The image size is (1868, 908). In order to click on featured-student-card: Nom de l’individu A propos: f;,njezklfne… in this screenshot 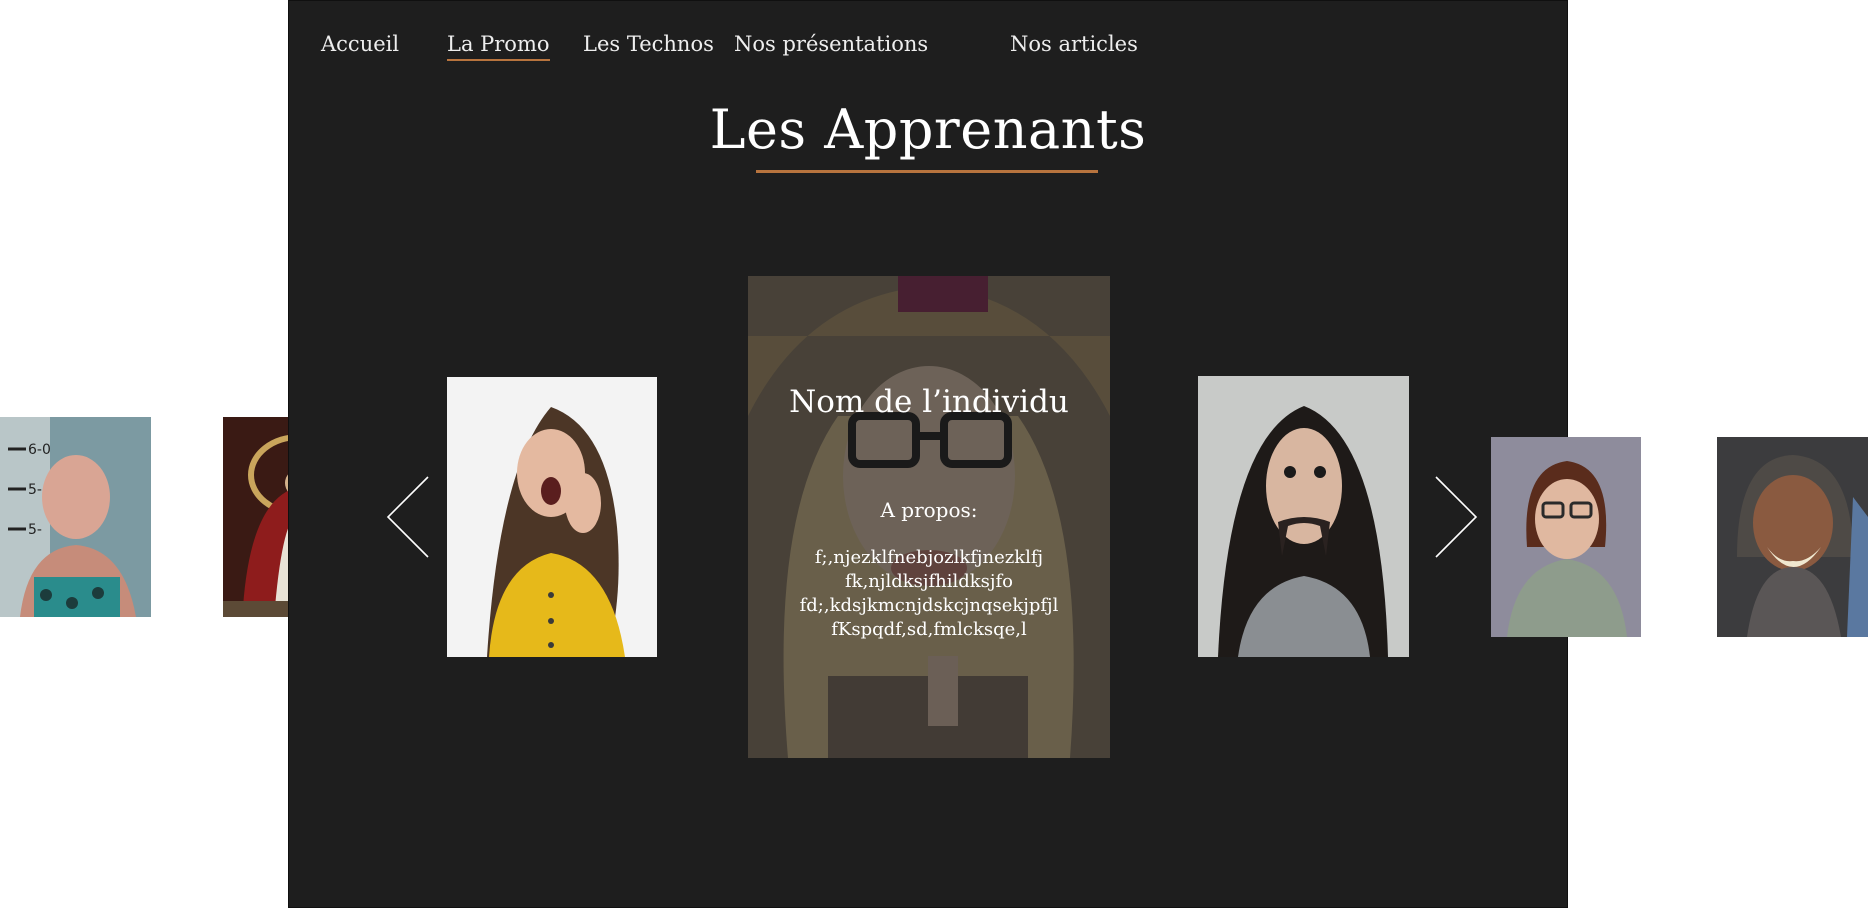, I will do `click(929, 517)`.